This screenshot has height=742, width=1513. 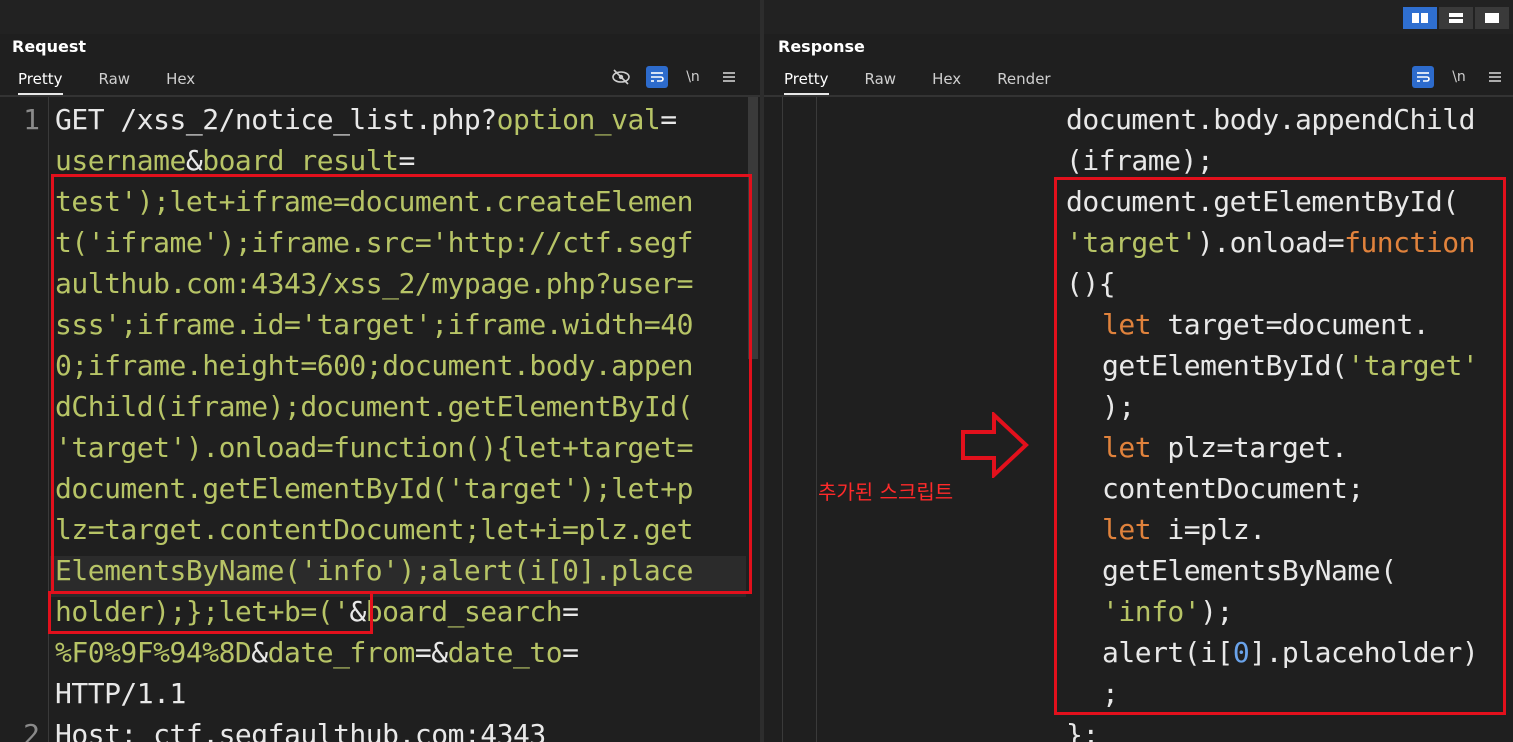 I want to click on code-token: (iframe);, so click(x=1140, y=160).